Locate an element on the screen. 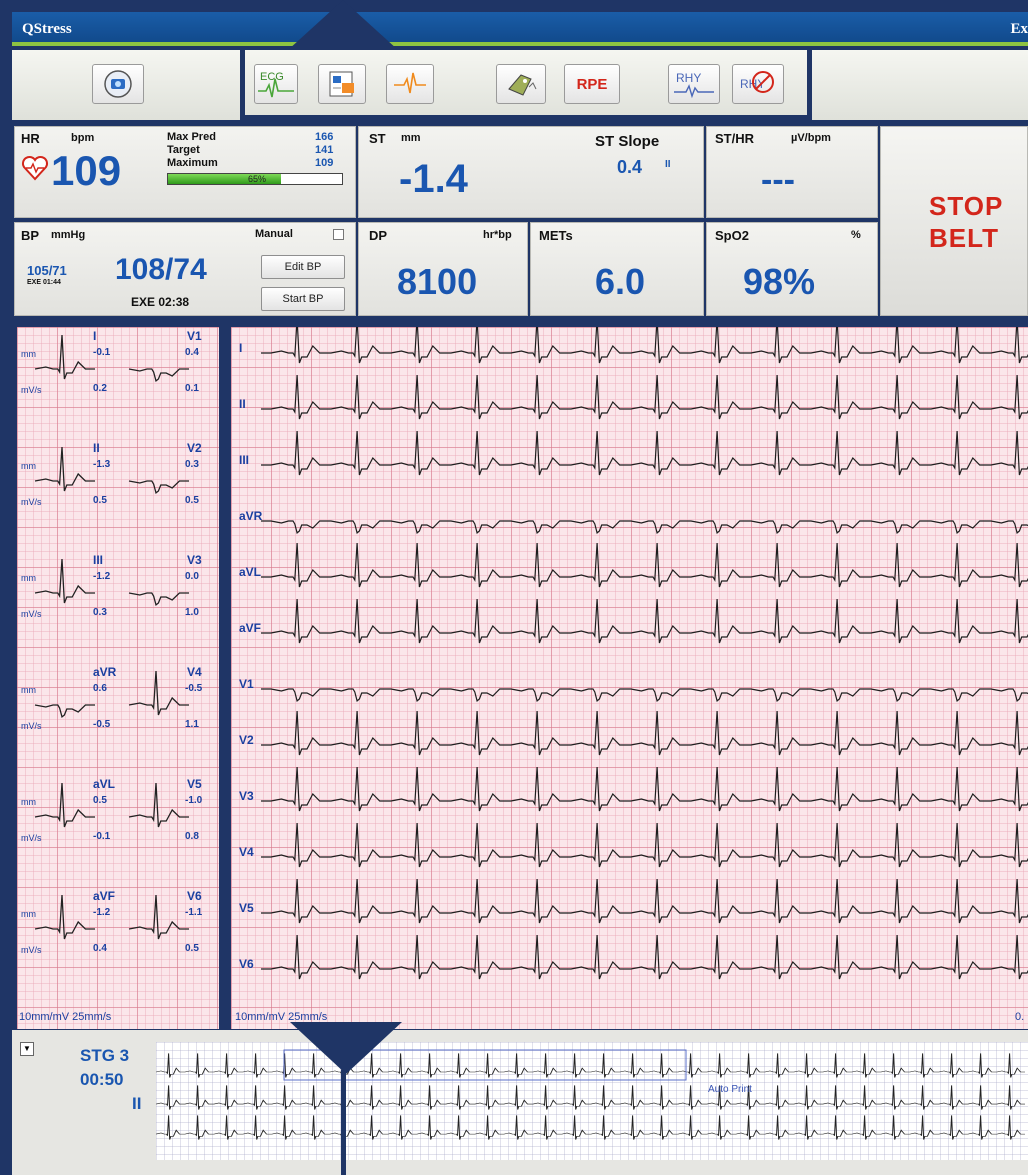 Image resolution: width=1028 pixels, height=1175 pixels. ecg-button: ECG is located at coordinates (276, 84).